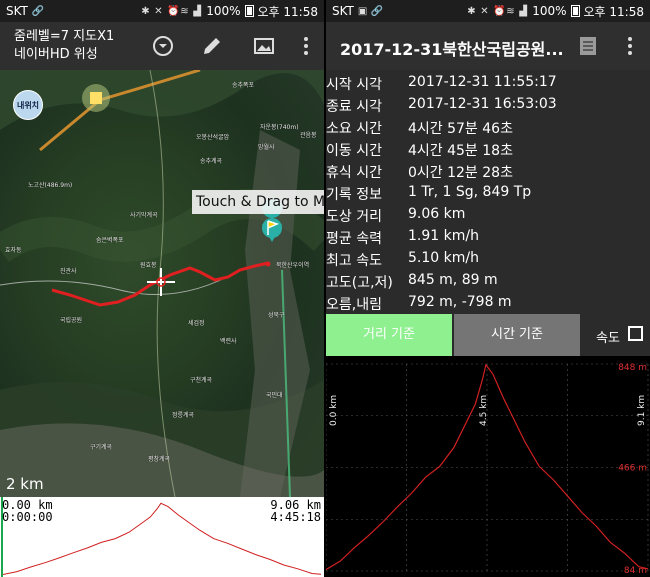 This screenshot has width=650, height=577. I want to click on info-row-avg-speed: 평균 속력 1.91 km/h, so click(488, 237).